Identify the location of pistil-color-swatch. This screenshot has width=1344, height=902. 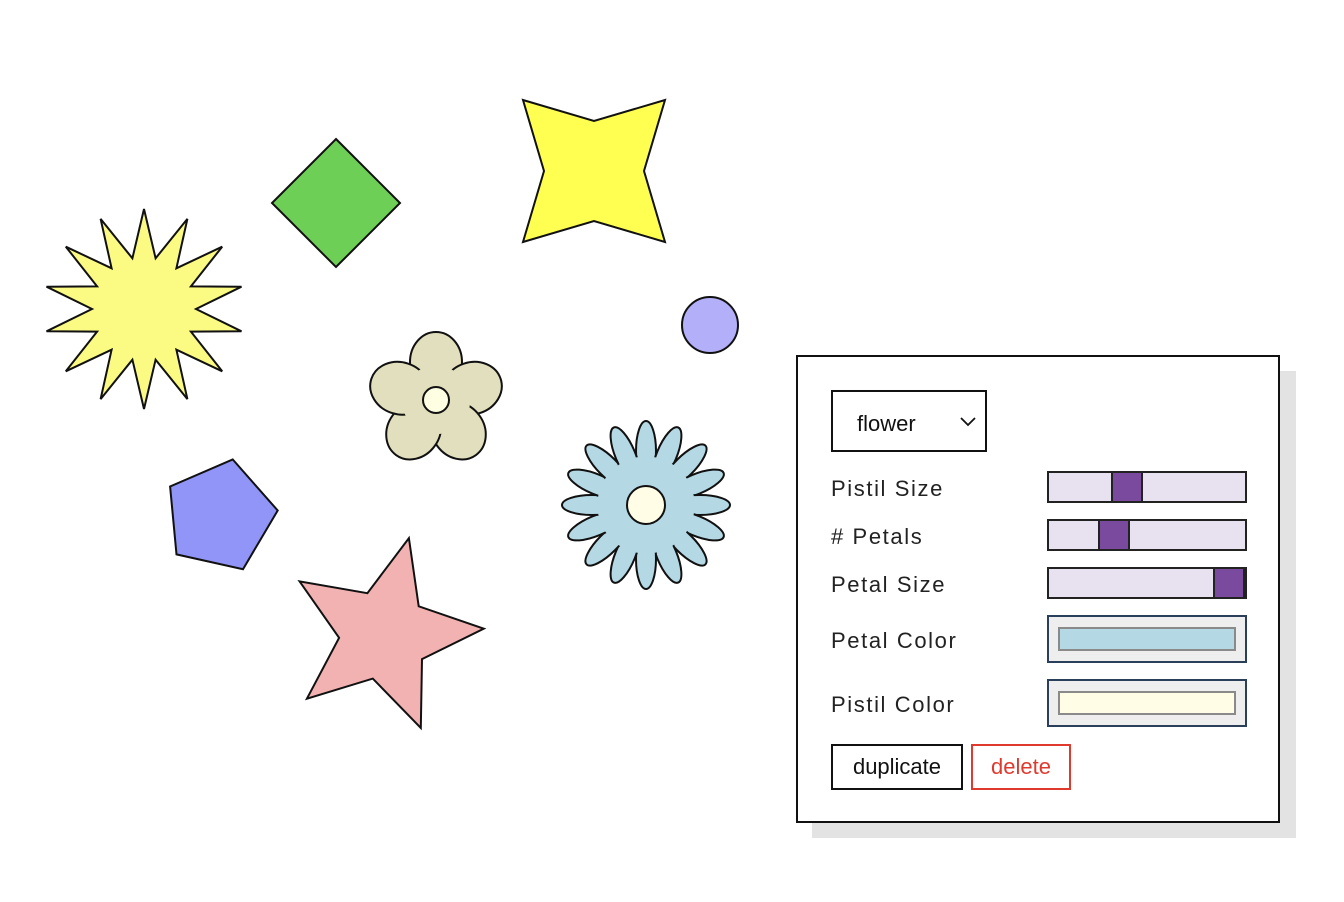
(1147, 703).